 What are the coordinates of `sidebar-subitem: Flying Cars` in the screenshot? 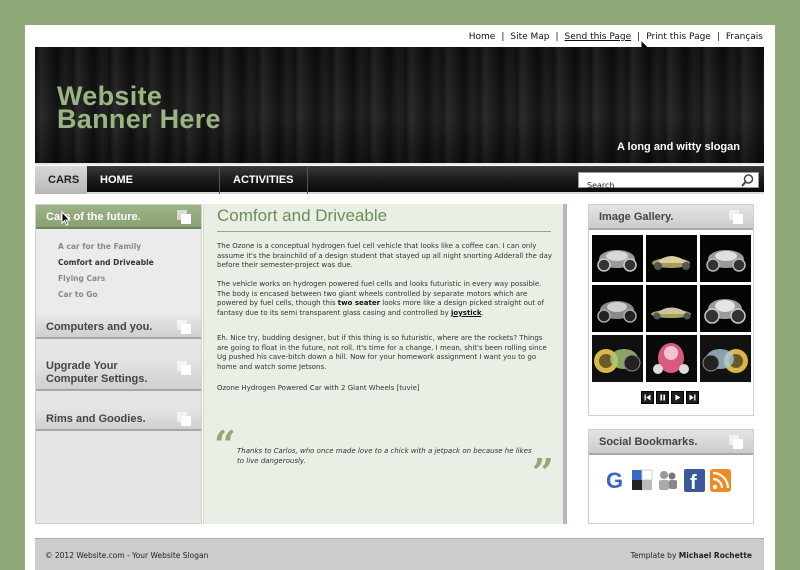 It's located at (129, 279).